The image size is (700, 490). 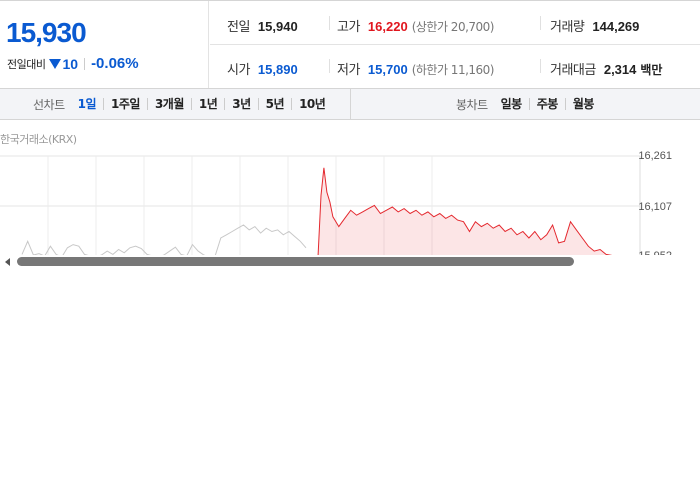 What do you see at coordinates (277, 26) in the screenshot?
I see `stat-value: 15,940` at bounding box center [277, 26].